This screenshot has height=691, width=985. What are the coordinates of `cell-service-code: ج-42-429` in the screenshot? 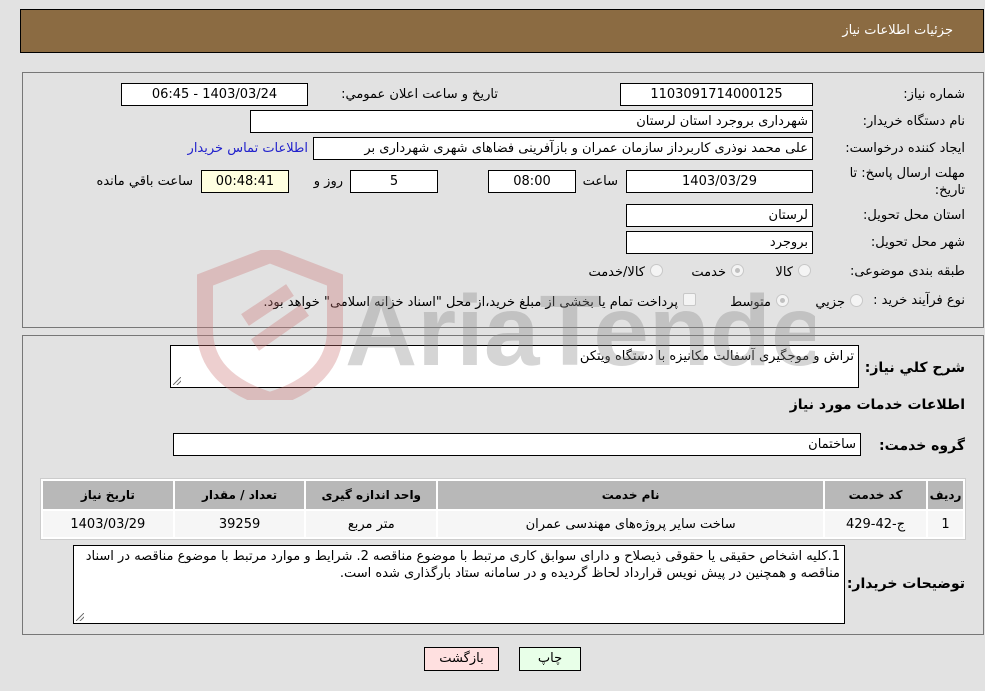 It's located at (875, 524).